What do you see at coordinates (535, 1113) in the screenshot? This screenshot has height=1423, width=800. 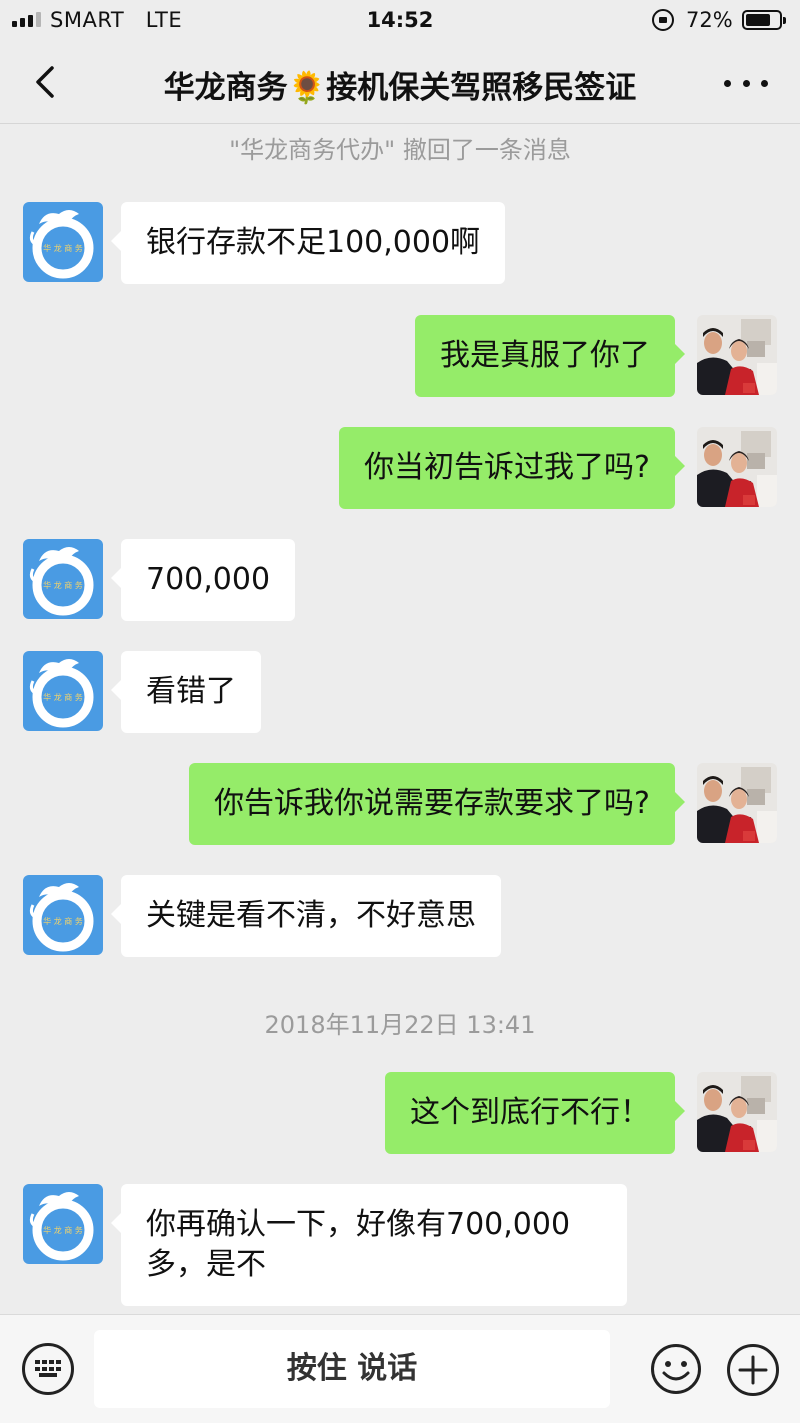 I see `message-bubble: 这个到底行不行！` at bounding box center [535, 1113].